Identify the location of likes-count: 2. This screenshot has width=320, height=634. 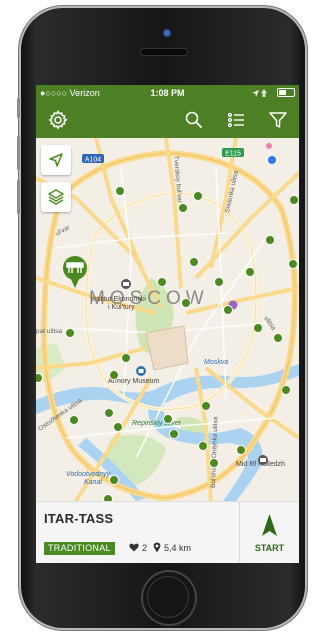
(145, 547).